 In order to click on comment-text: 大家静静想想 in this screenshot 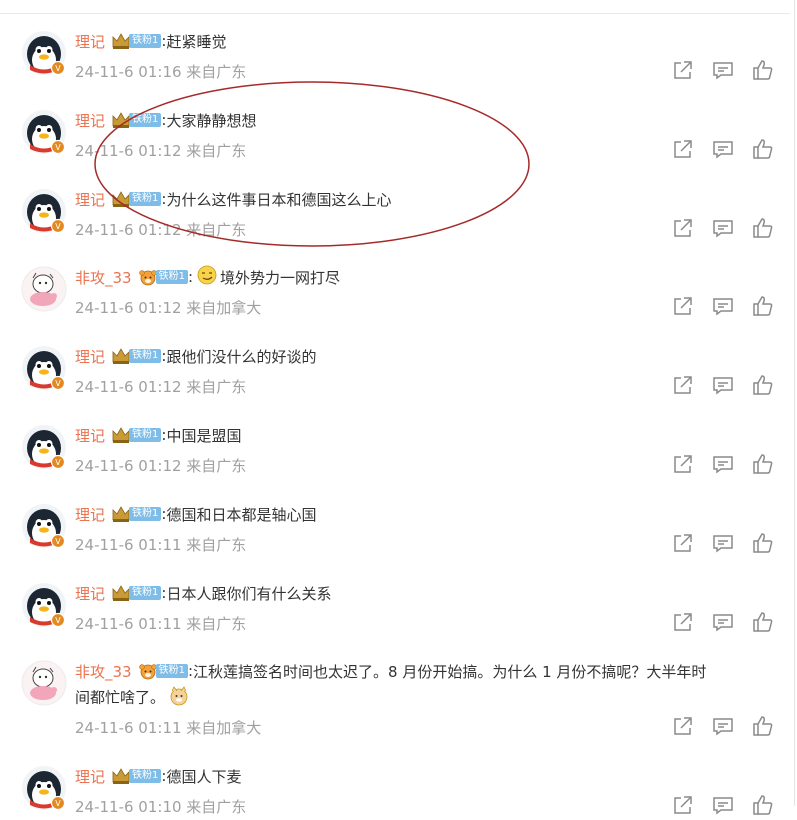, I will do `click(211, 120)`.